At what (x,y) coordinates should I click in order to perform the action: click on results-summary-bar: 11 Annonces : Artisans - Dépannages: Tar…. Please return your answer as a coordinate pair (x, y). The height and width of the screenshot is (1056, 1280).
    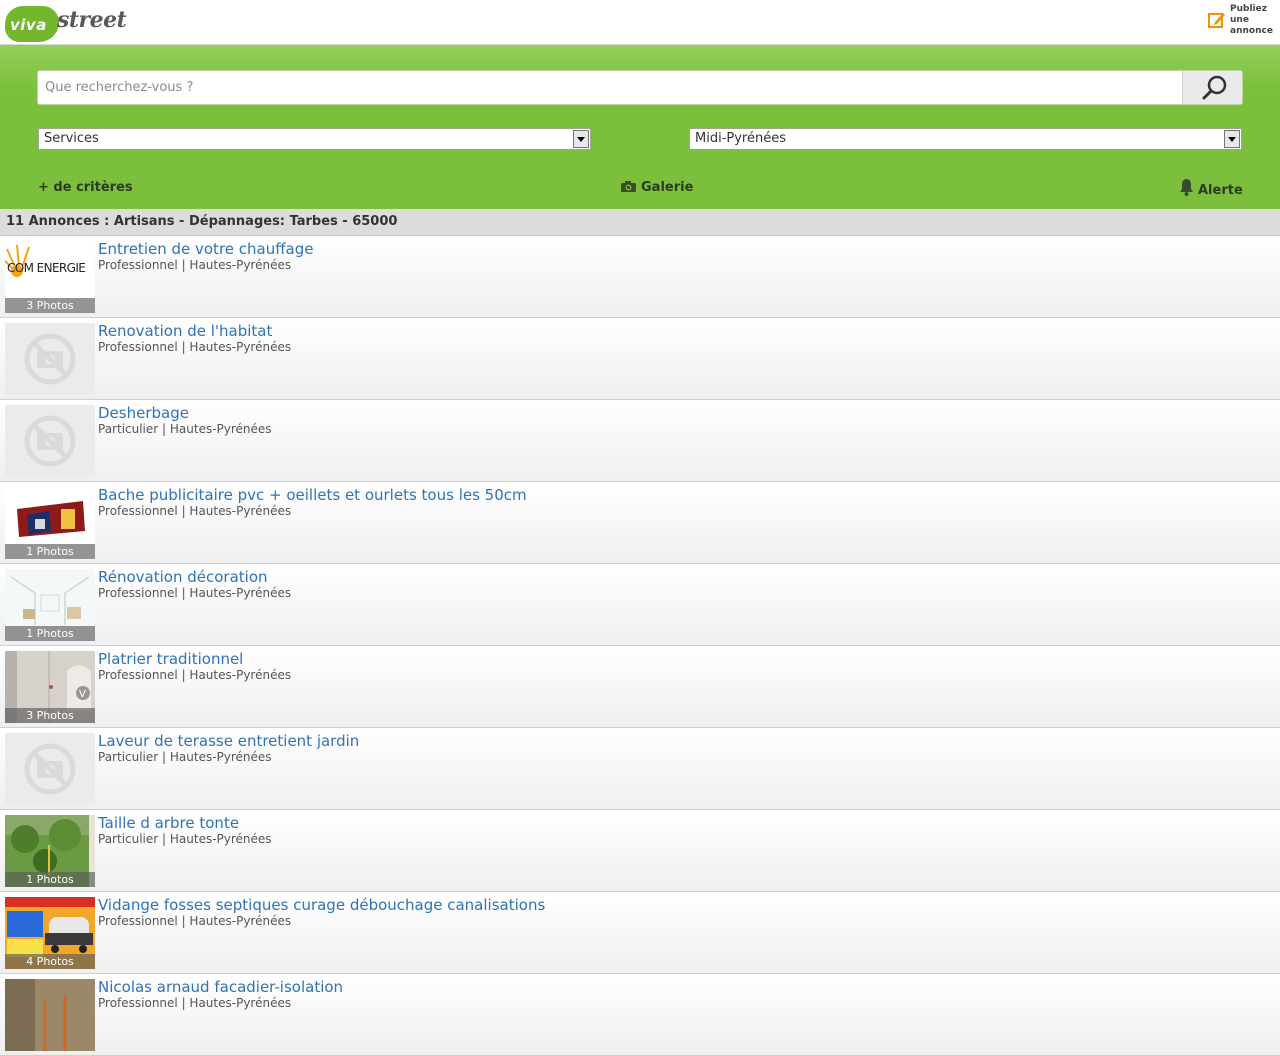
    Looking at the image, I should click on (640, 222).